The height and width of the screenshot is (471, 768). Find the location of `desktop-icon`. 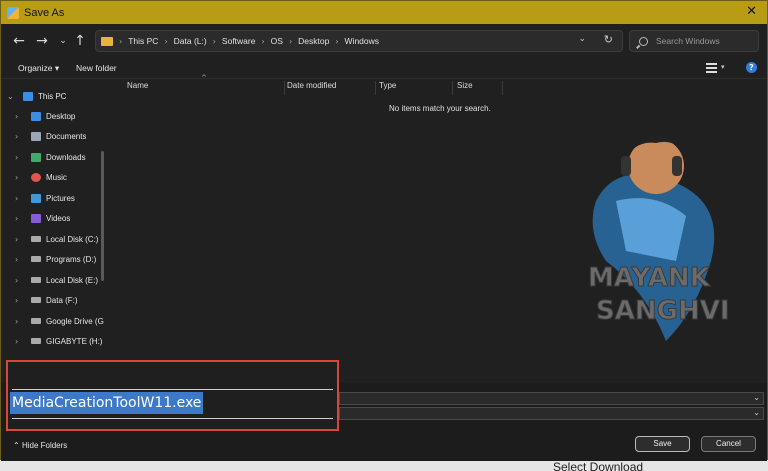

desktop-icon is located at coordinates (36, 116).